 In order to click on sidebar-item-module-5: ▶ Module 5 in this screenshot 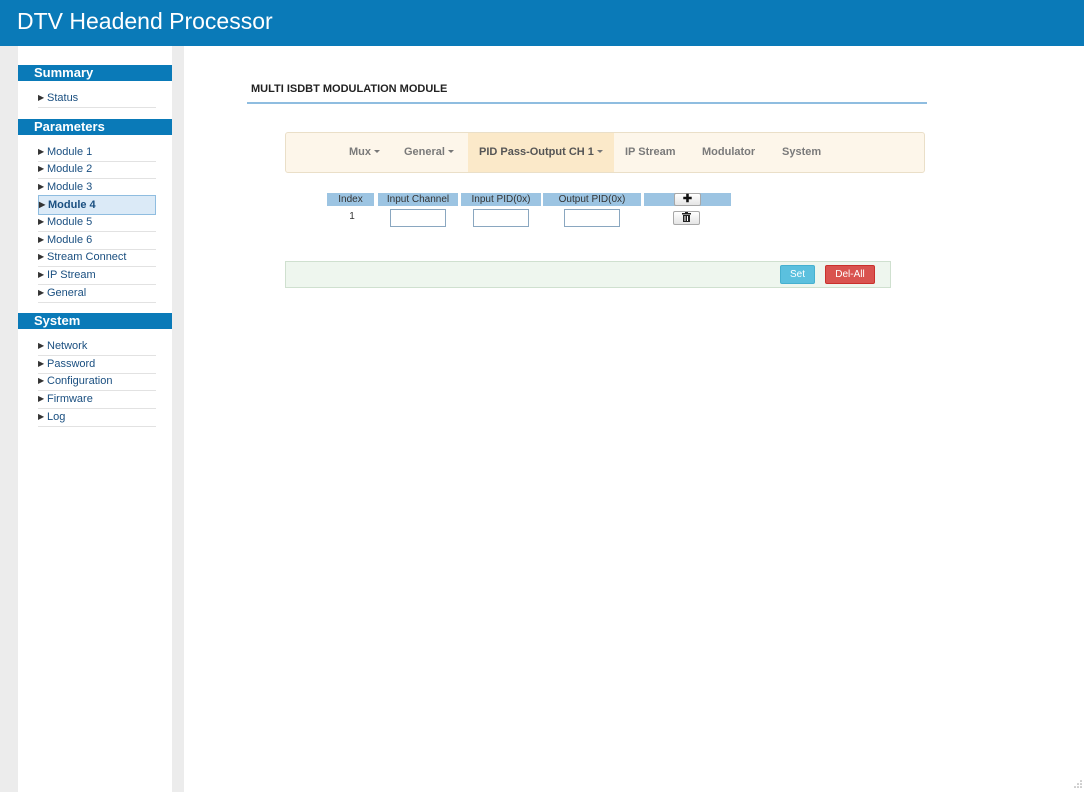, I will do `click(97, 223)`.